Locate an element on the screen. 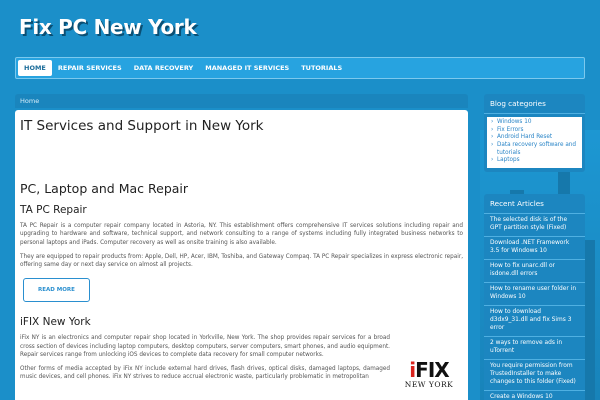 The height and width of the screenshot is (400, 600). recent-article-link: How to rename user folder in Windows 10 is located at coordinates (534, 294).